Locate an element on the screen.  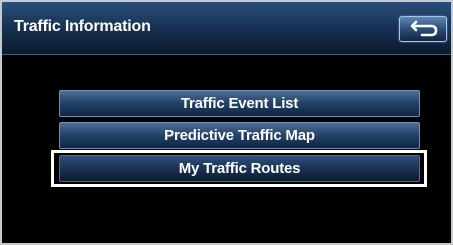
traffic-event-list-label: Traffic Event List is located at coordinates (239, 103).